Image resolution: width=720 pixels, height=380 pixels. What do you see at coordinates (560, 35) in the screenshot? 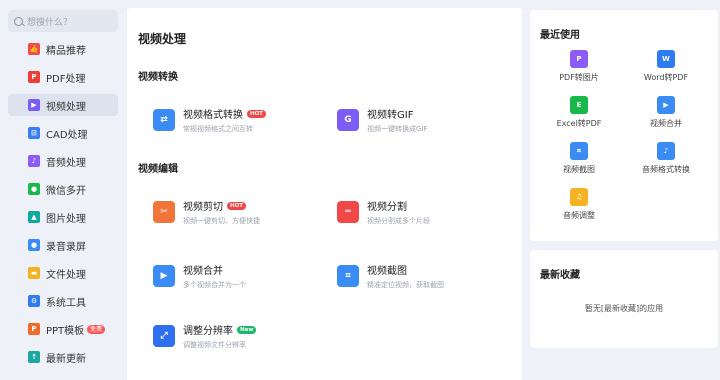
I see `recent-title: 最近使用` at bounding box center [560, 35].